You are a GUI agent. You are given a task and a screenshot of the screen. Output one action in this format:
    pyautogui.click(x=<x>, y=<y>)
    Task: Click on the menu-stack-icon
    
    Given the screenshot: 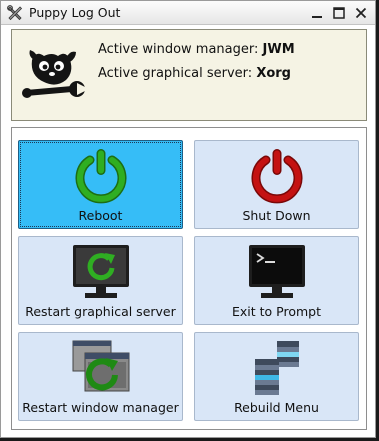 What is the action you would take?
    pyautogui.click(x=277, y=368)
    